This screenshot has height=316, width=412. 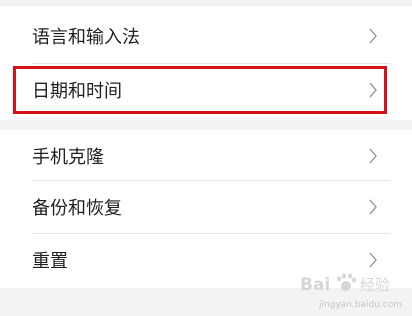 I want to click on section-gap, so click(x=206, y=125).